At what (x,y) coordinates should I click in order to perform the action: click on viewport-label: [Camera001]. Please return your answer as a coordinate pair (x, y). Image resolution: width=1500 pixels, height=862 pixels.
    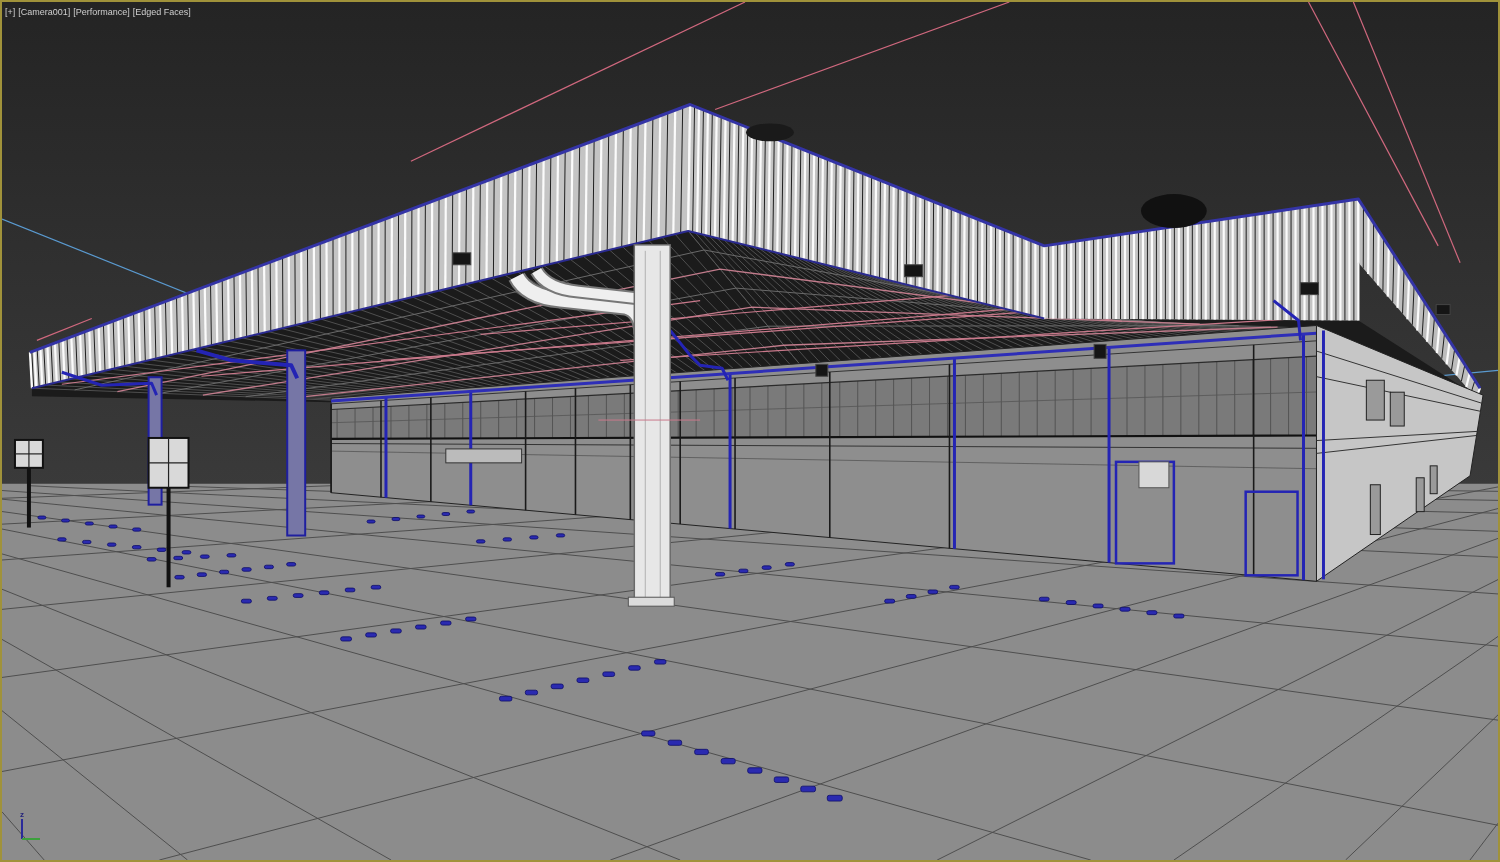
    Looking at the image, I should click on (44, 12).